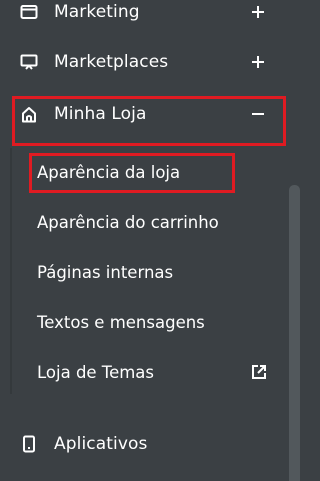 The image size is (320, 481). What do you see at coordinates (259, 372) in the screenshot?
I see `external-link-icon` at bounding box center [259, 372].